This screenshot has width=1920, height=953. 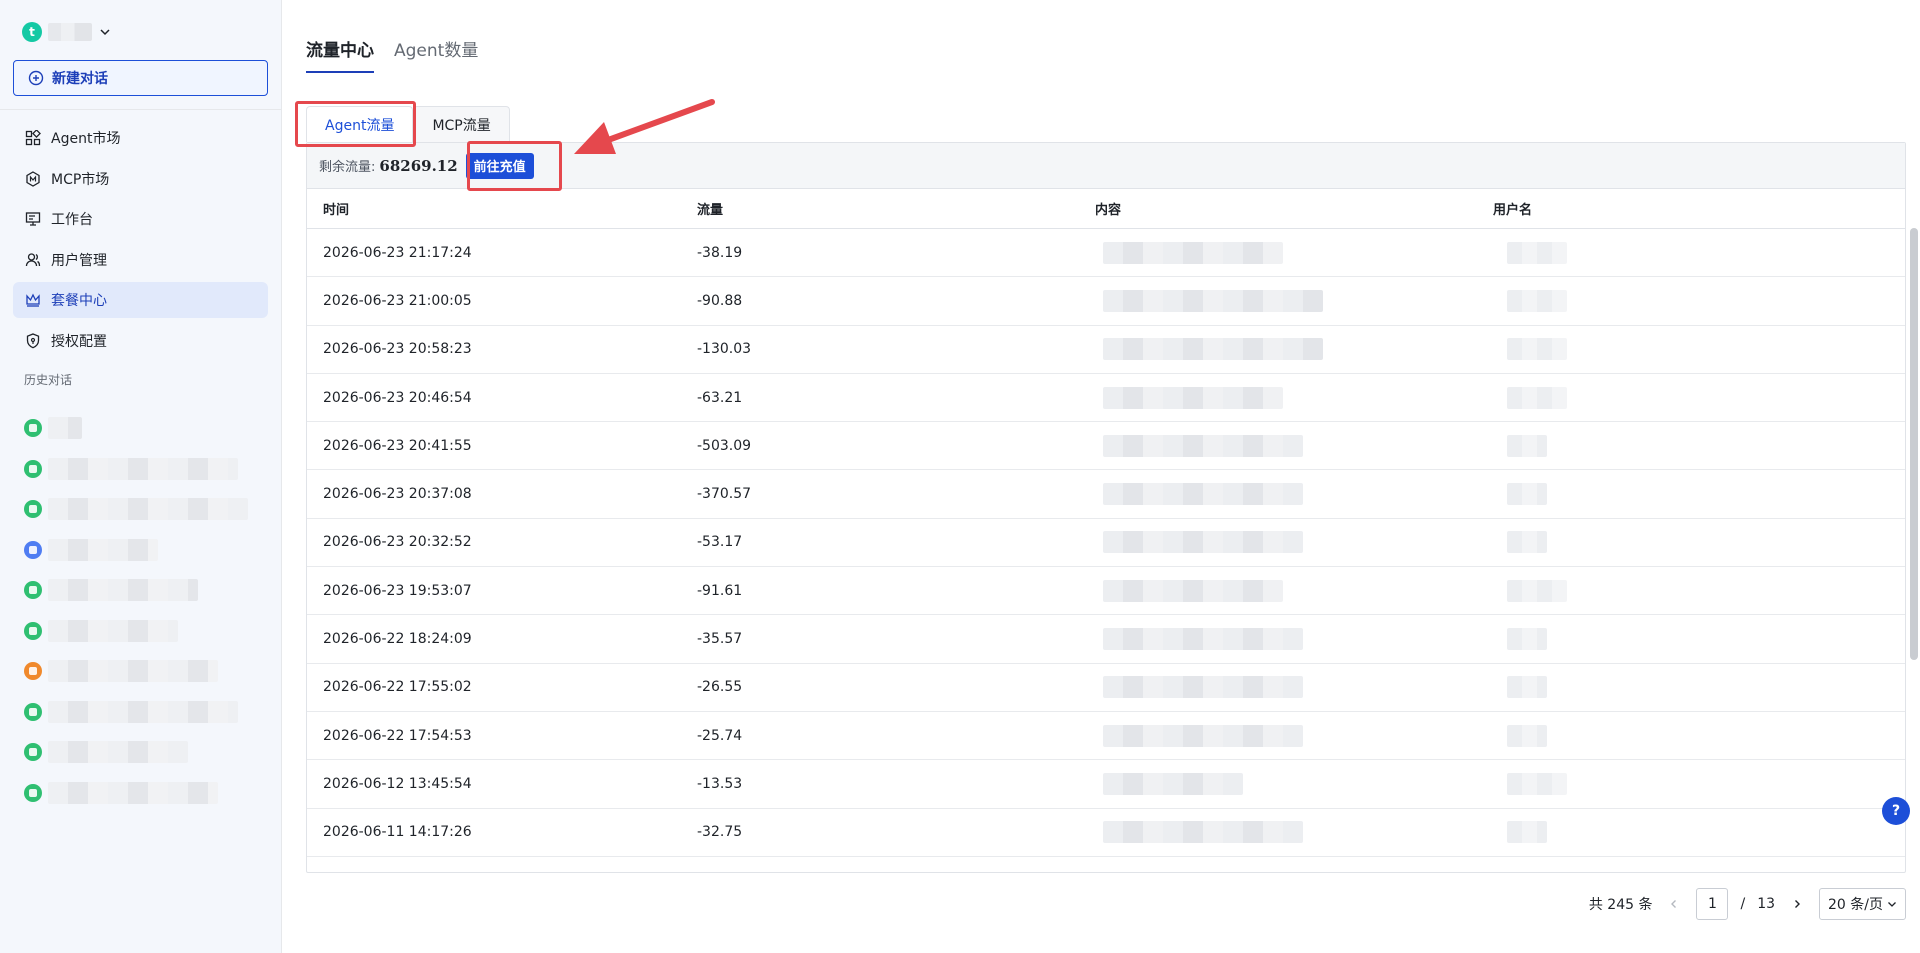 I want to click on sidebar-item-mcp-market: MCP市场, so click(x=140, y=179).